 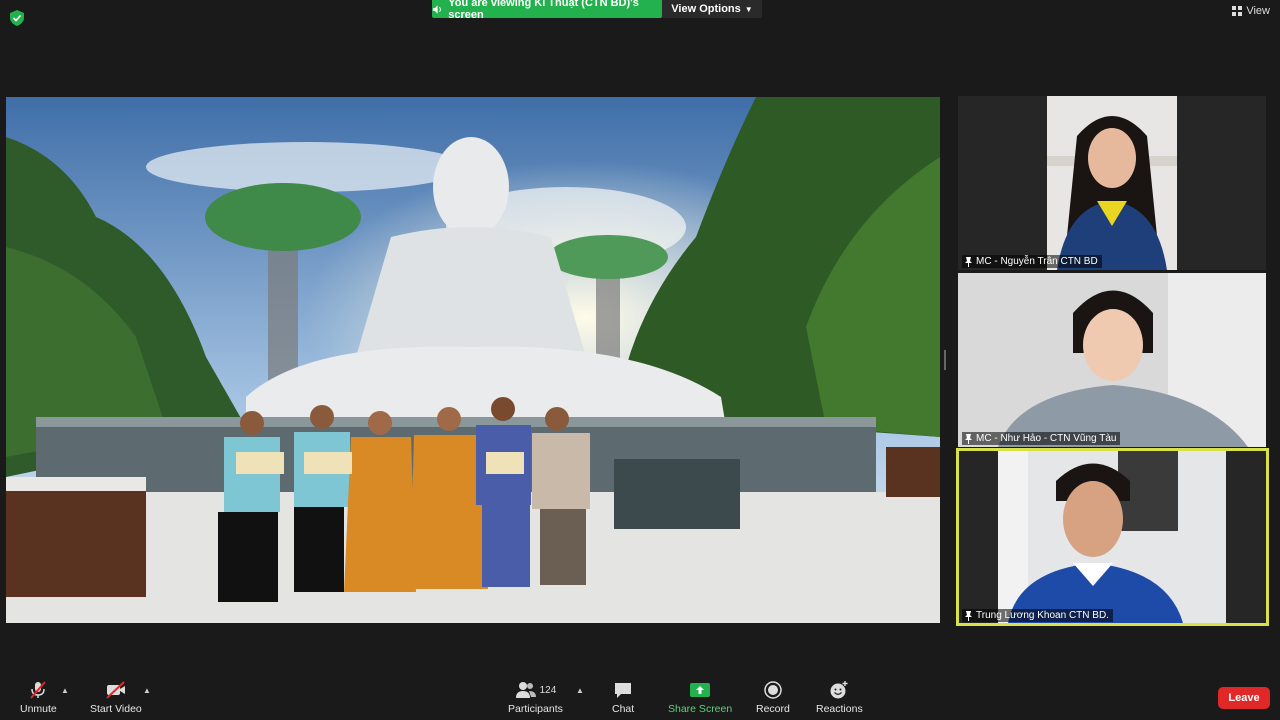 I want to click on chat-bubble-icon, so click(x=623, y=690).